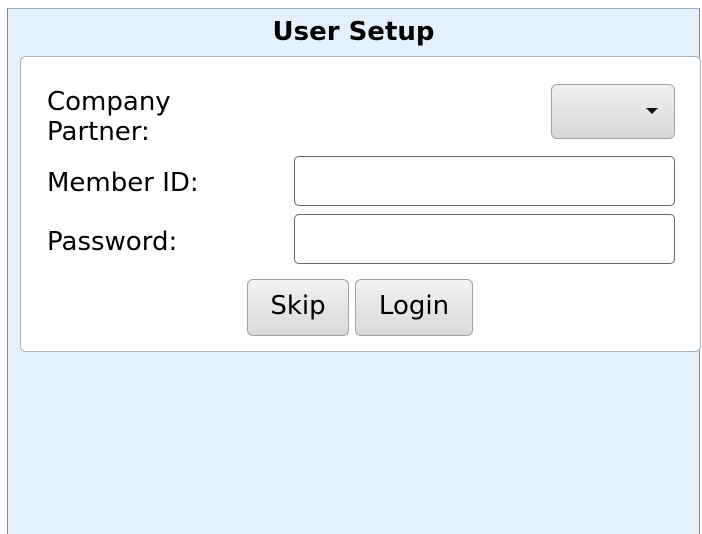  I want to click on company-partner-dropdown, so click(613, 111).